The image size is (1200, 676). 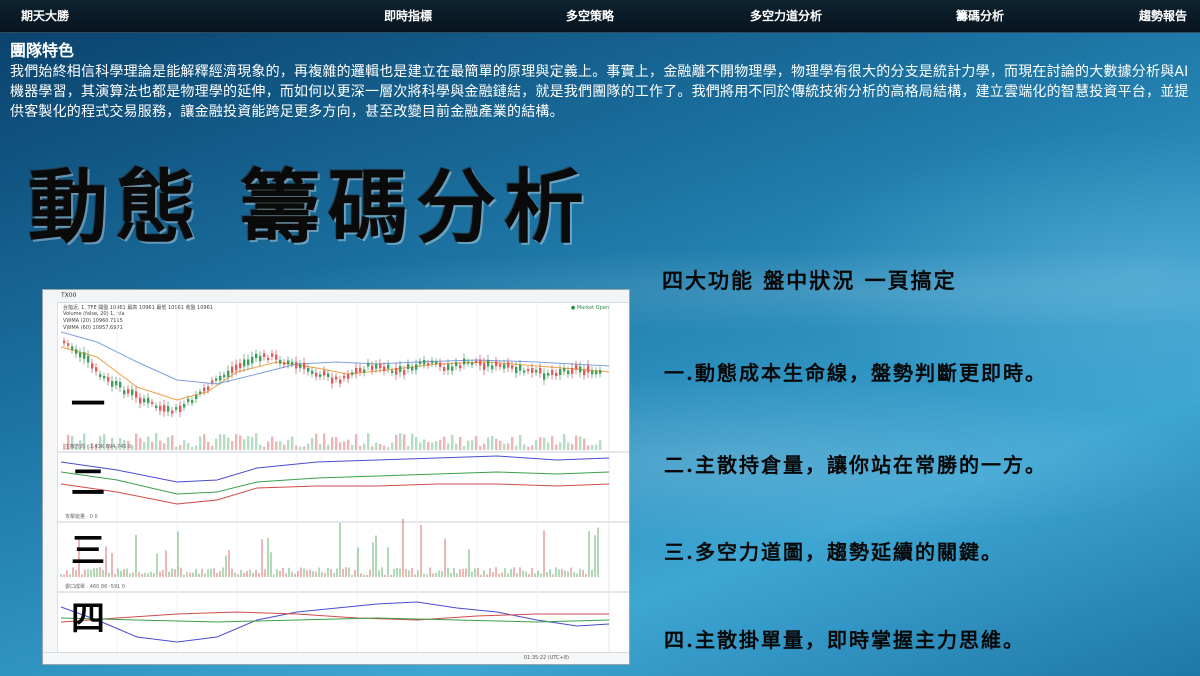 I want to click on nav-brand-link: 期天大勝, so click(x=45, y=16).